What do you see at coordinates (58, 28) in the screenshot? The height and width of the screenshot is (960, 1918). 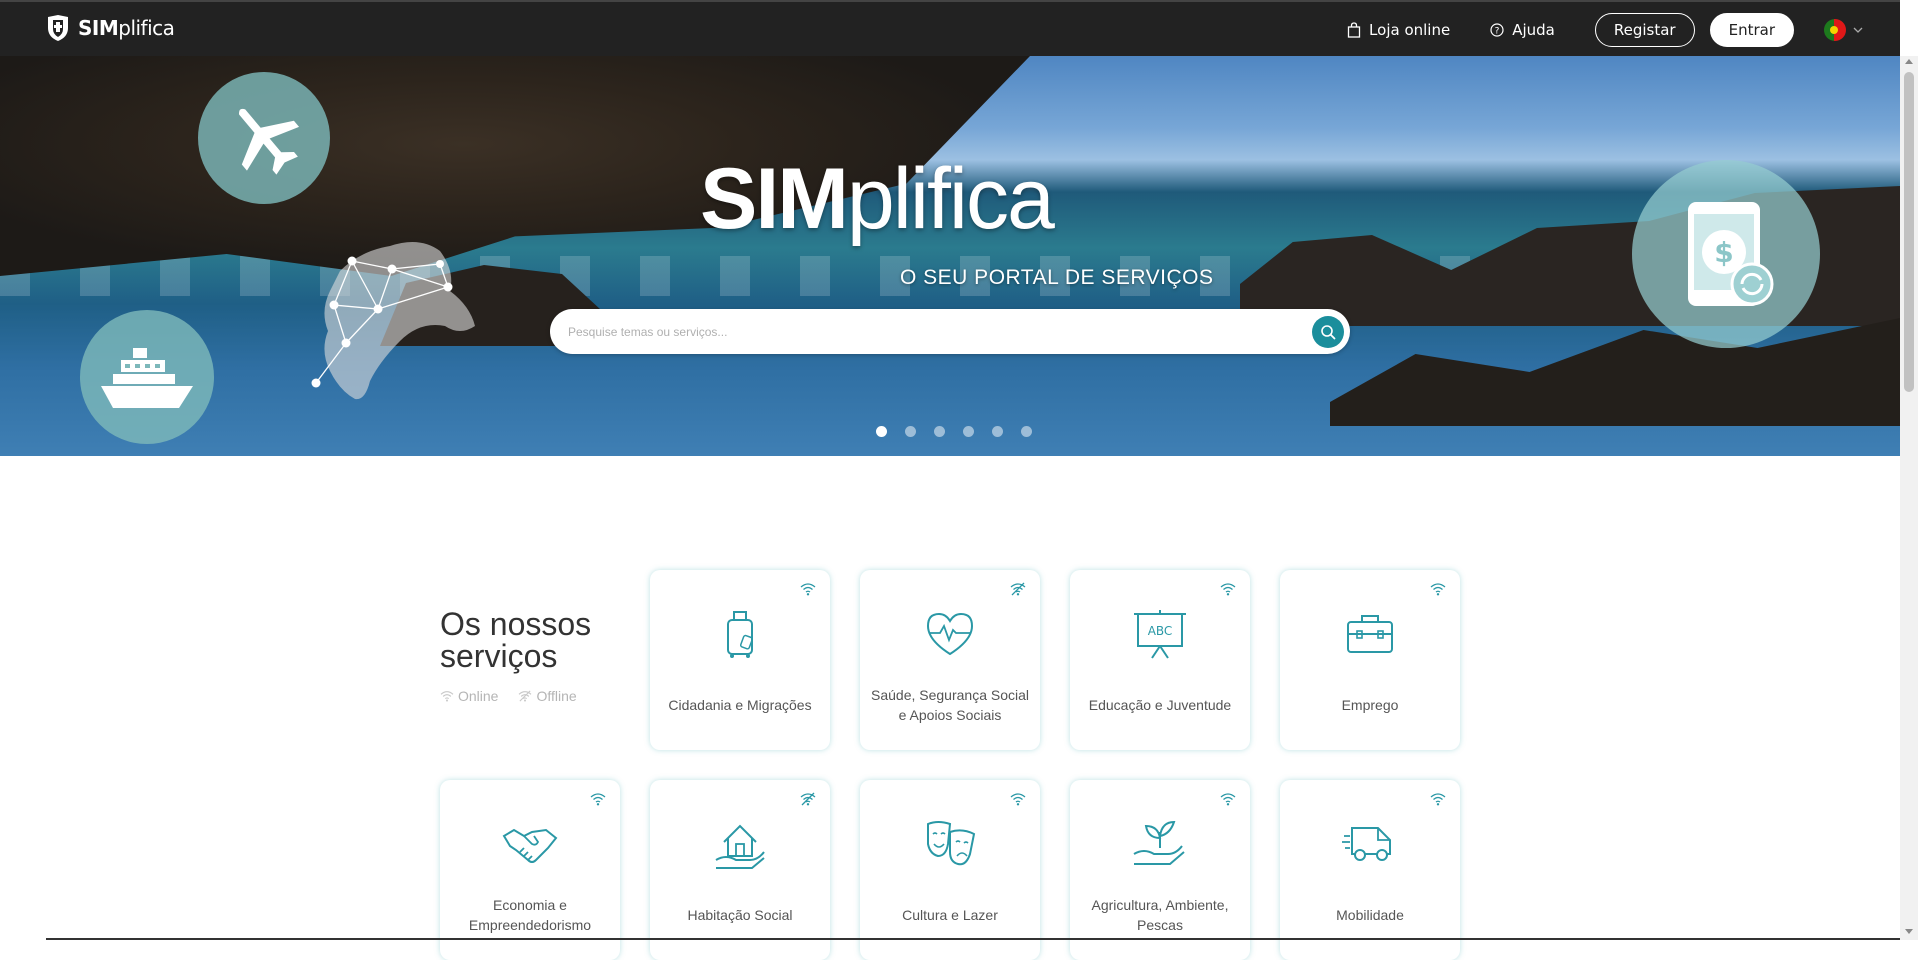 I see `crest-icon` at bounding box center [58, 28].